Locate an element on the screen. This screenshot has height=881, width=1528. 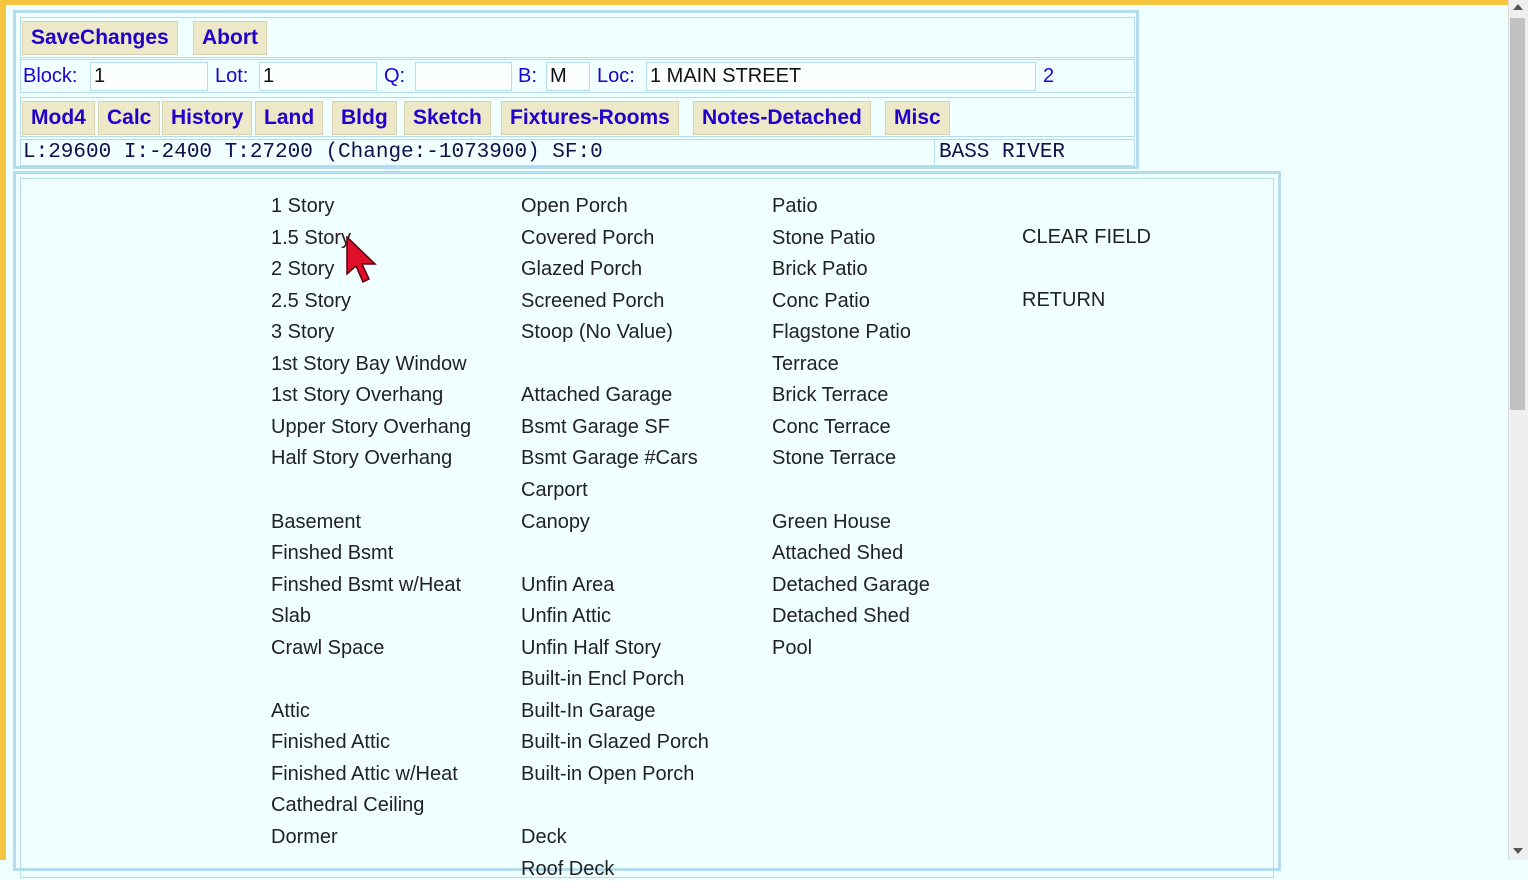
sketch-label-option: Covered Porch is located at coordinates (587, 238).